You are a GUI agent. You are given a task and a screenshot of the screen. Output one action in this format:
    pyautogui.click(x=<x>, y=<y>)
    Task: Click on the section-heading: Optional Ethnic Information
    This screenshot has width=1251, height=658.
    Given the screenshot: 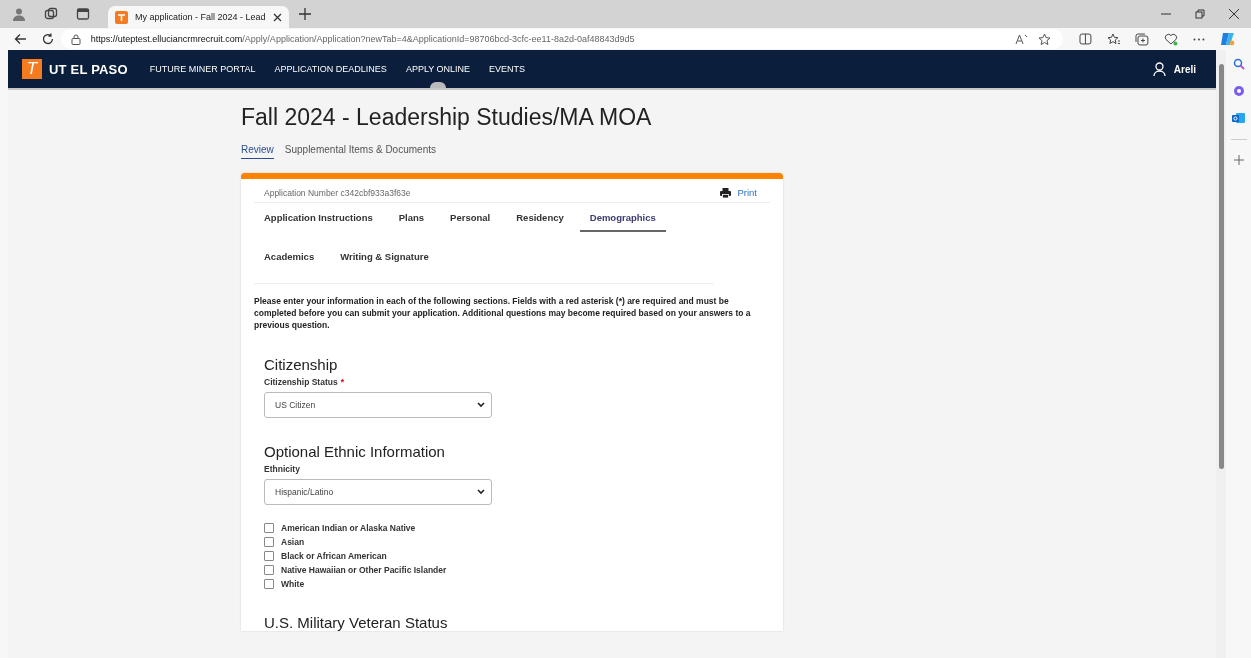 What is the action you would take?
    pyautogui.click(x=355, y=451)
    